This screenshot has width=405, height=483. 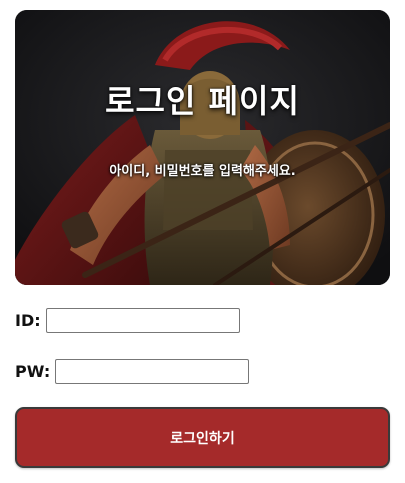 I want to click on login-button: 로그인하기, so click(x=202, y=437).